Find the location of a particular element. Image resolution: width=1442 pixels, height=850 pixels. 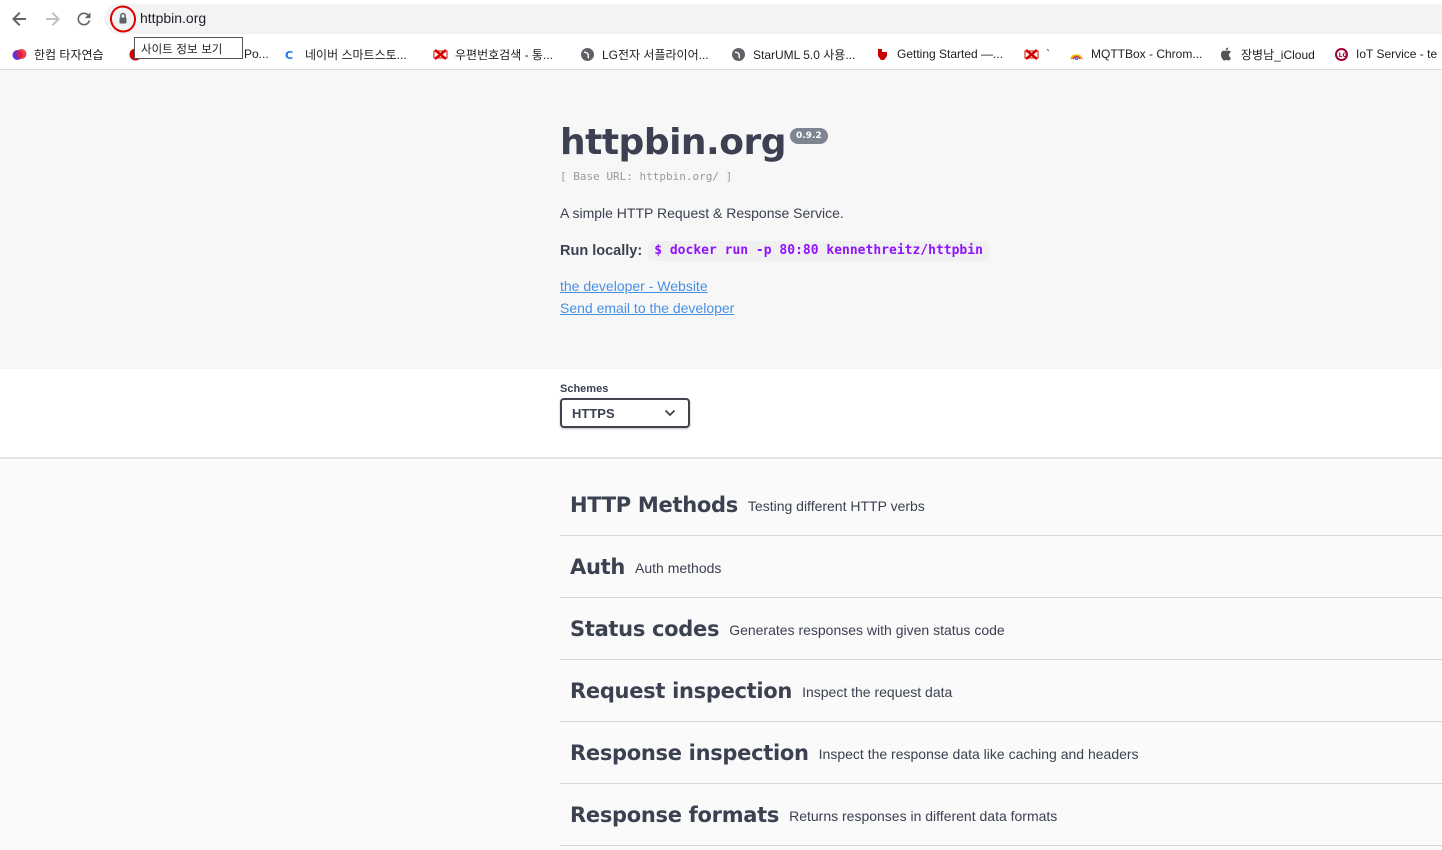

back-button is located at coordinates (20, 19).